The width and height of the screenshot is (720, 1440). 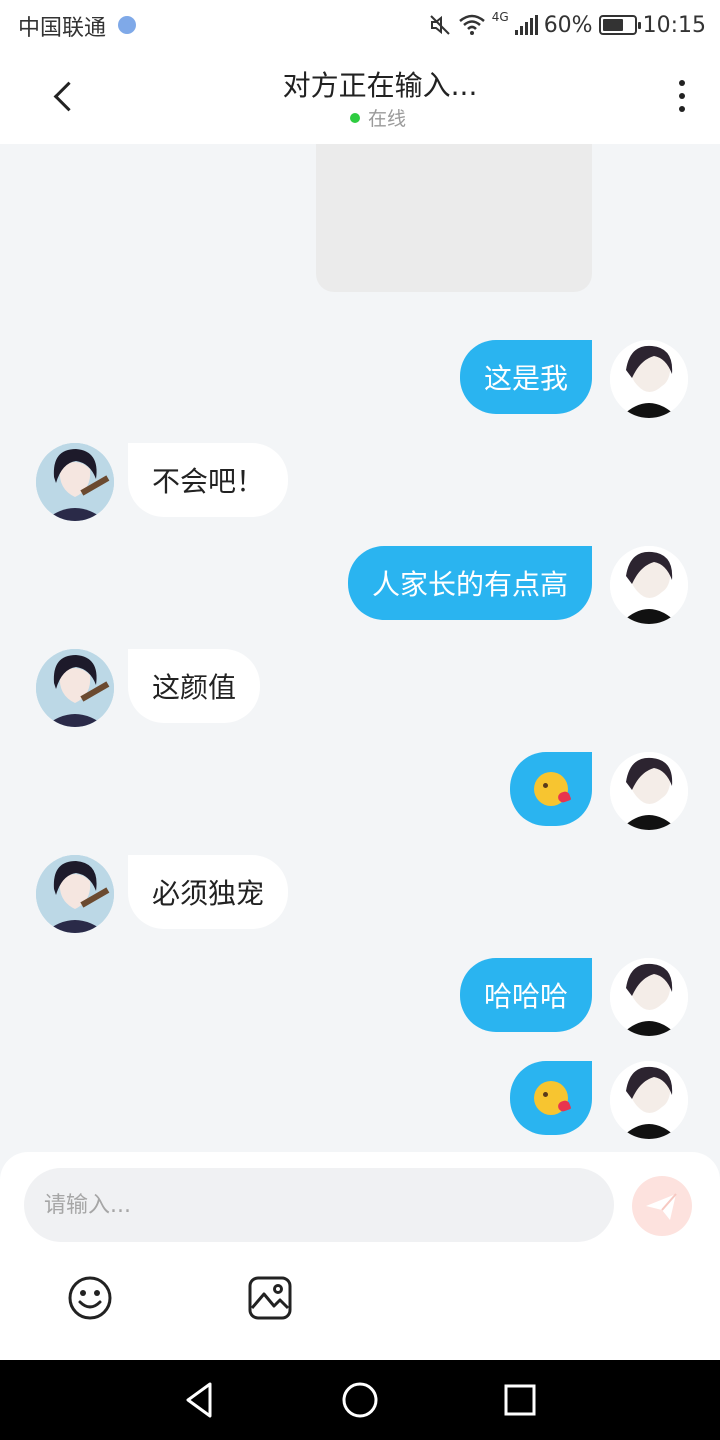 I want to click on smiley-icon, so click(x=90, y=1298).